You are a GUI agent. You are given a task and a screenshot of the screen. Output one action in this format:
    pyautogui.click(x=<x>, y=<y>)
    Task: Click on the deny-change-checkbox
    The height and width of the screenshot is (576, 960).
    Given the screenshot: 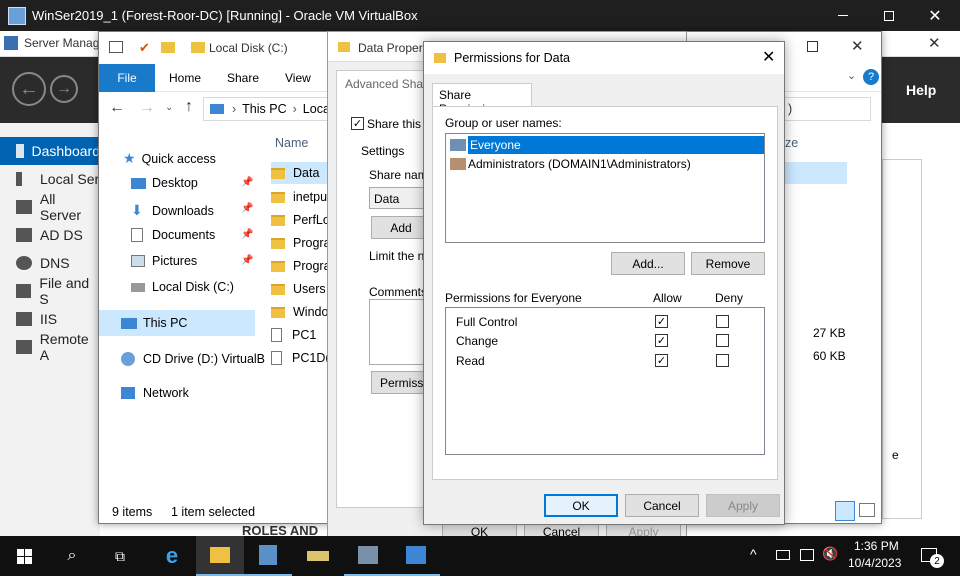 What is the action you would take?
    pyautogui.click(x=722, y=340)
    